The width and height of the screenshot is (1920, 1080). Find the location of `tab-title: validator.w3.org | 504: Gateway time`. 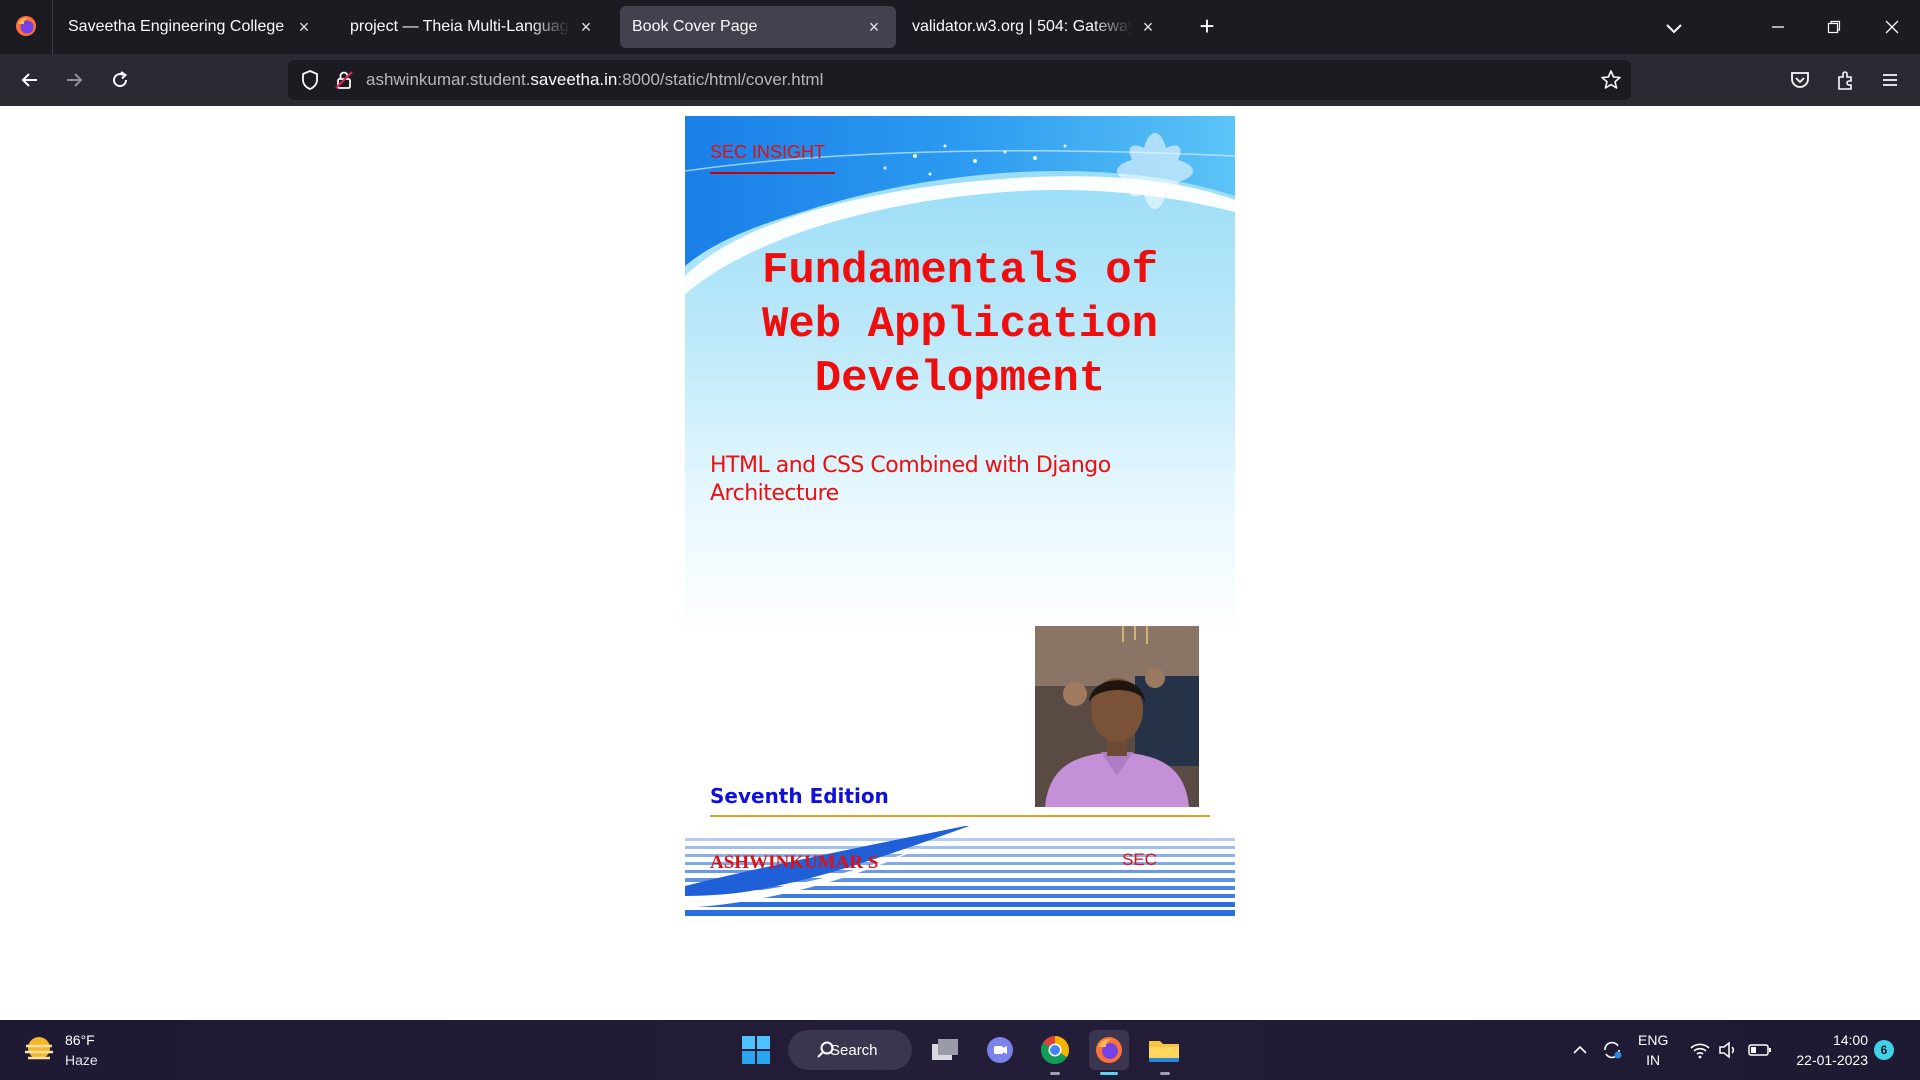

tab-title: validator.w3.org | 504: Gateway time is located at coordinates (1022, 26).